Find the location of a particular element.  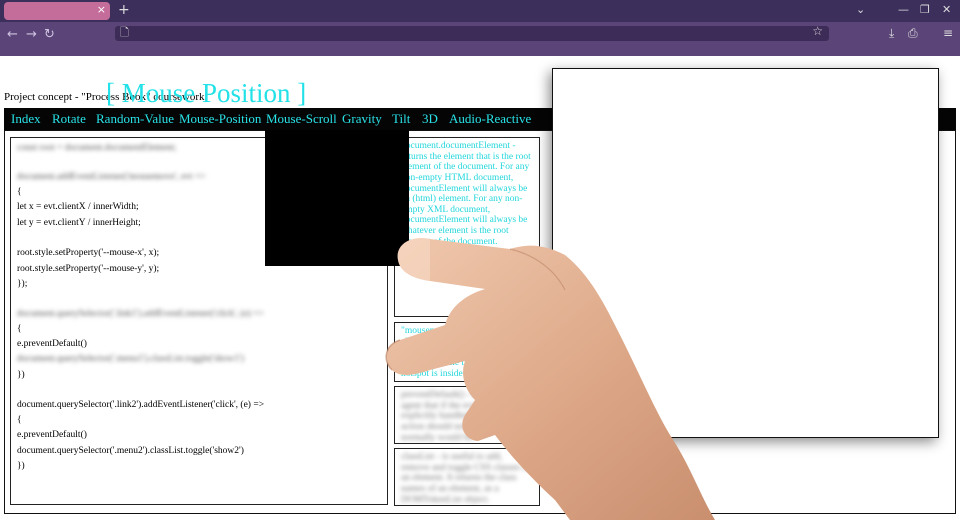

menu-icon: ≡ is located at coordinates (948, 33).